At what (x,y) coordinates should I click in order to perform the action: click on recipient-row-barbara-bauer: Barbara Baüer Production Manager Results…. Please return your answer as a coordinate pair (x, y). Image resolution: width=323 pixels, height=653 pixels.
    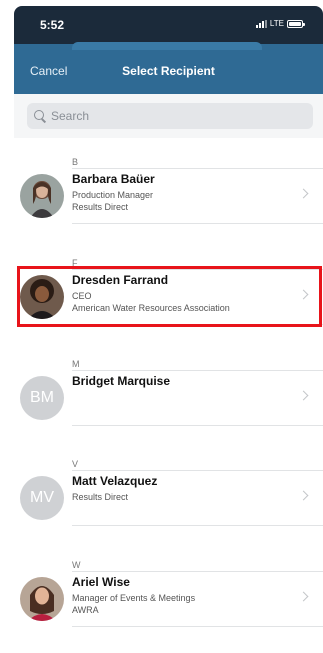
    Looking at the image, I should click on (168, 196).